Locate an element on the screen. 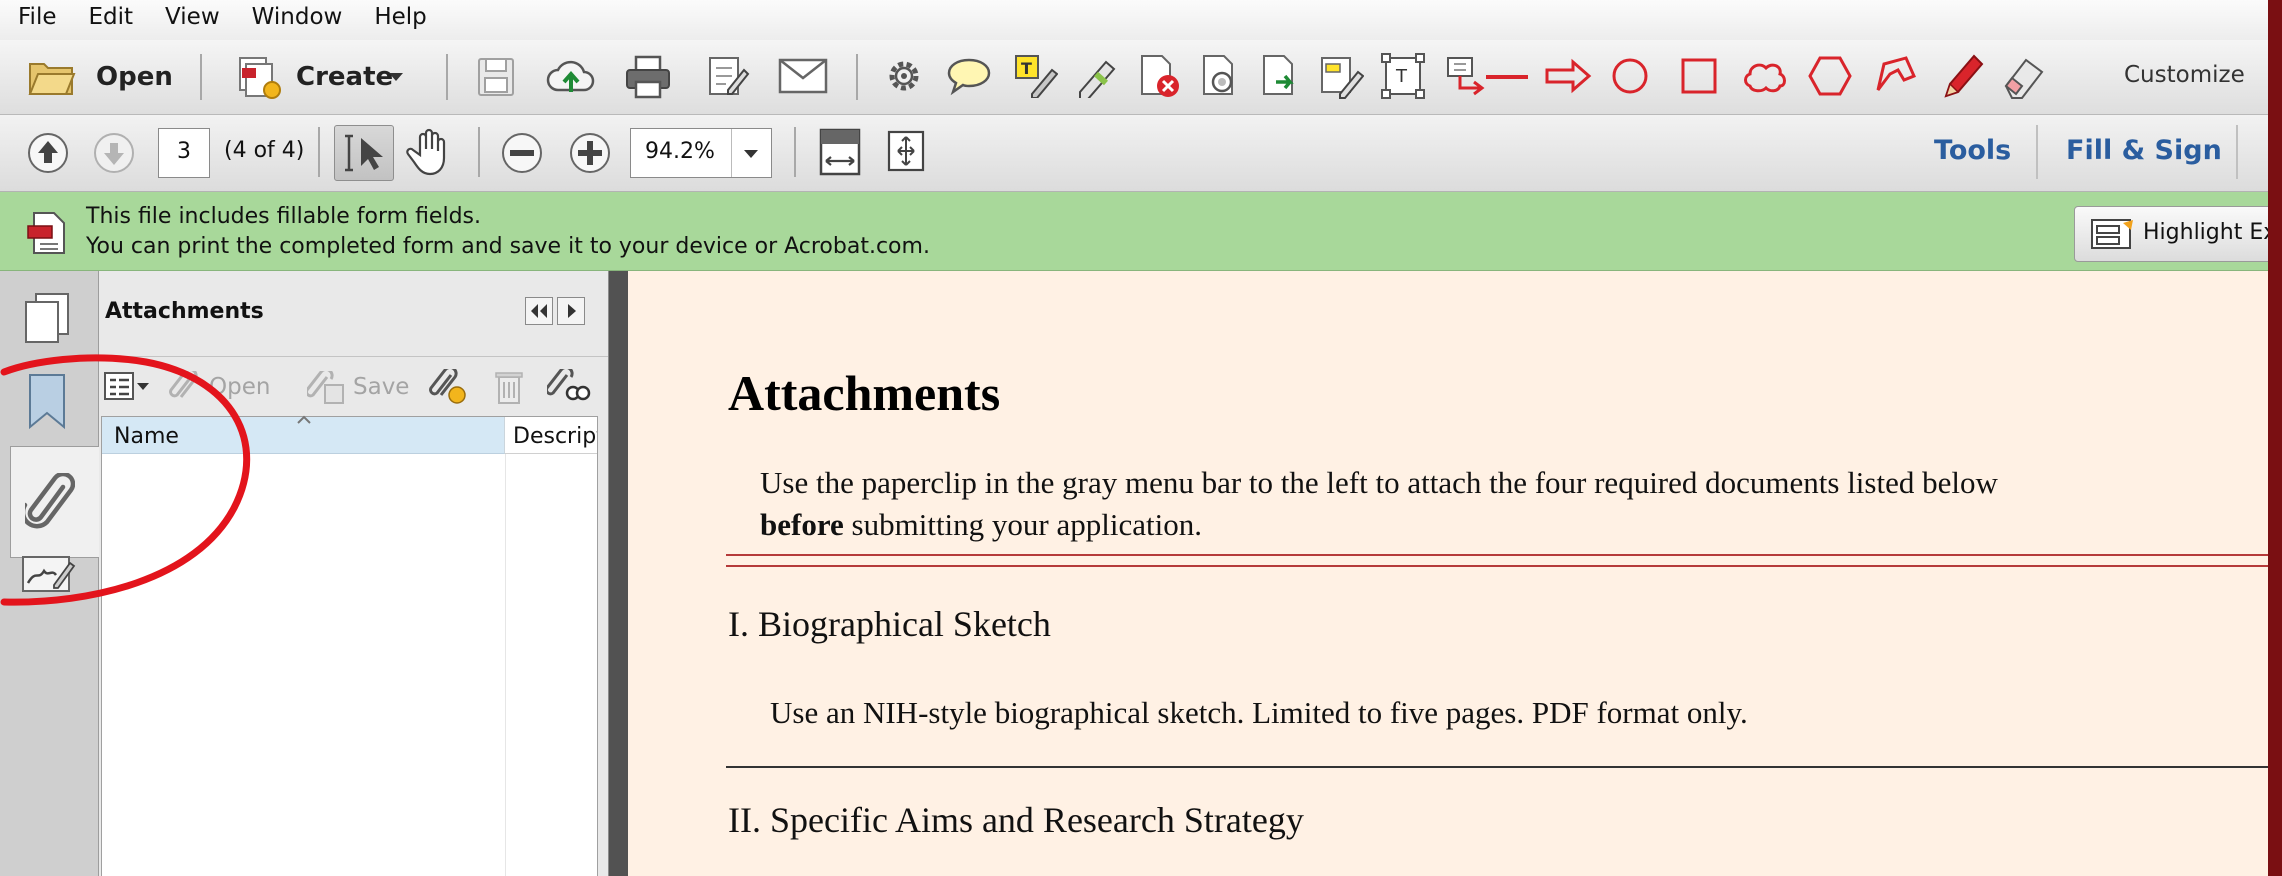 The height and width of the screenshot is (876, 2282). edit-document-icon is located at coordinates (728, 77).